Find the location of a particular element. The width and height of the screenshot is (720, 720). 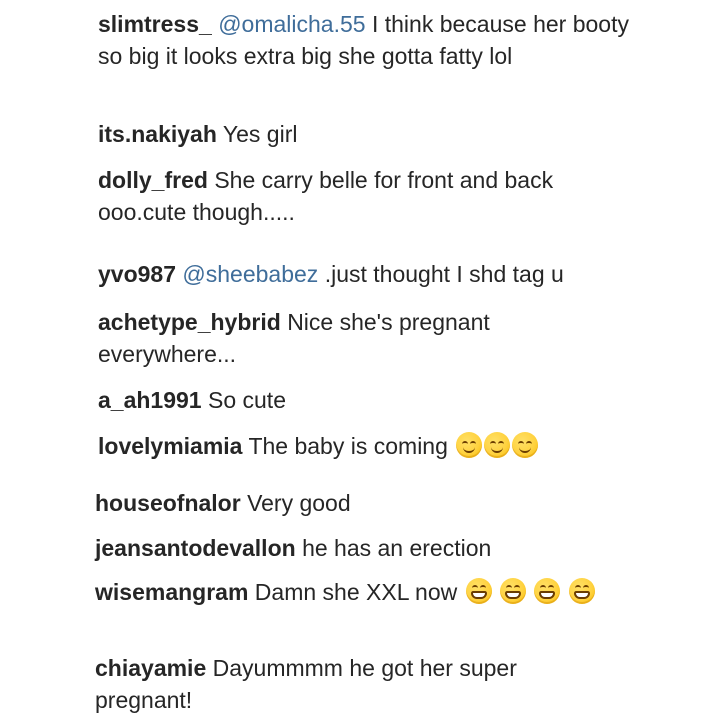

comment-username: chiayamie is located at coordinates (150, 668).